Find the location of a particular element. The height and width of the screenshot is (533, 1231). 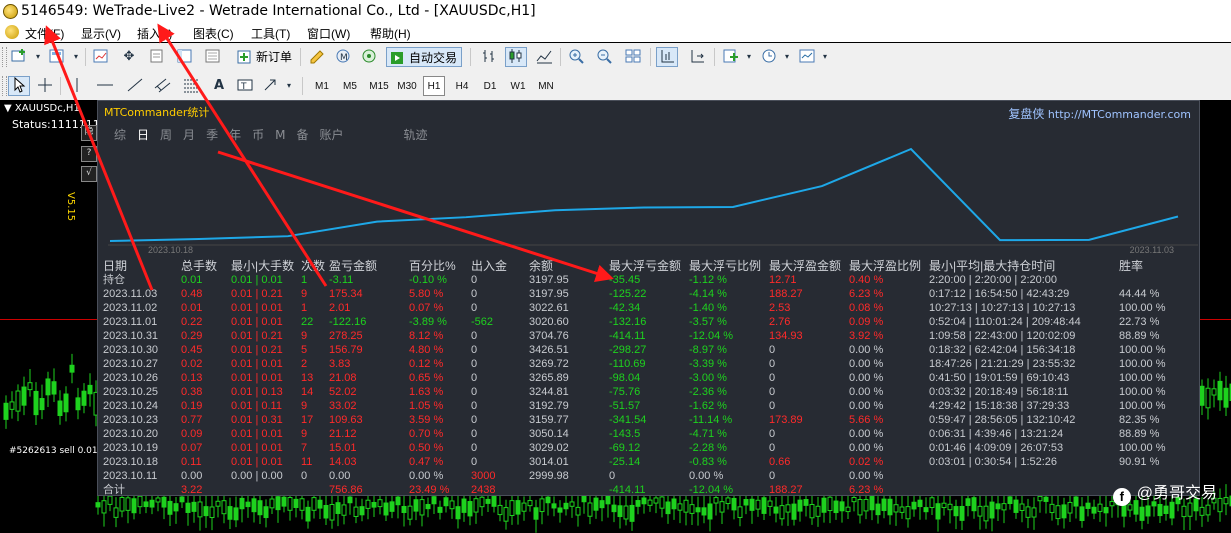

text-label-icon: T is located at coordinates (245, 86).